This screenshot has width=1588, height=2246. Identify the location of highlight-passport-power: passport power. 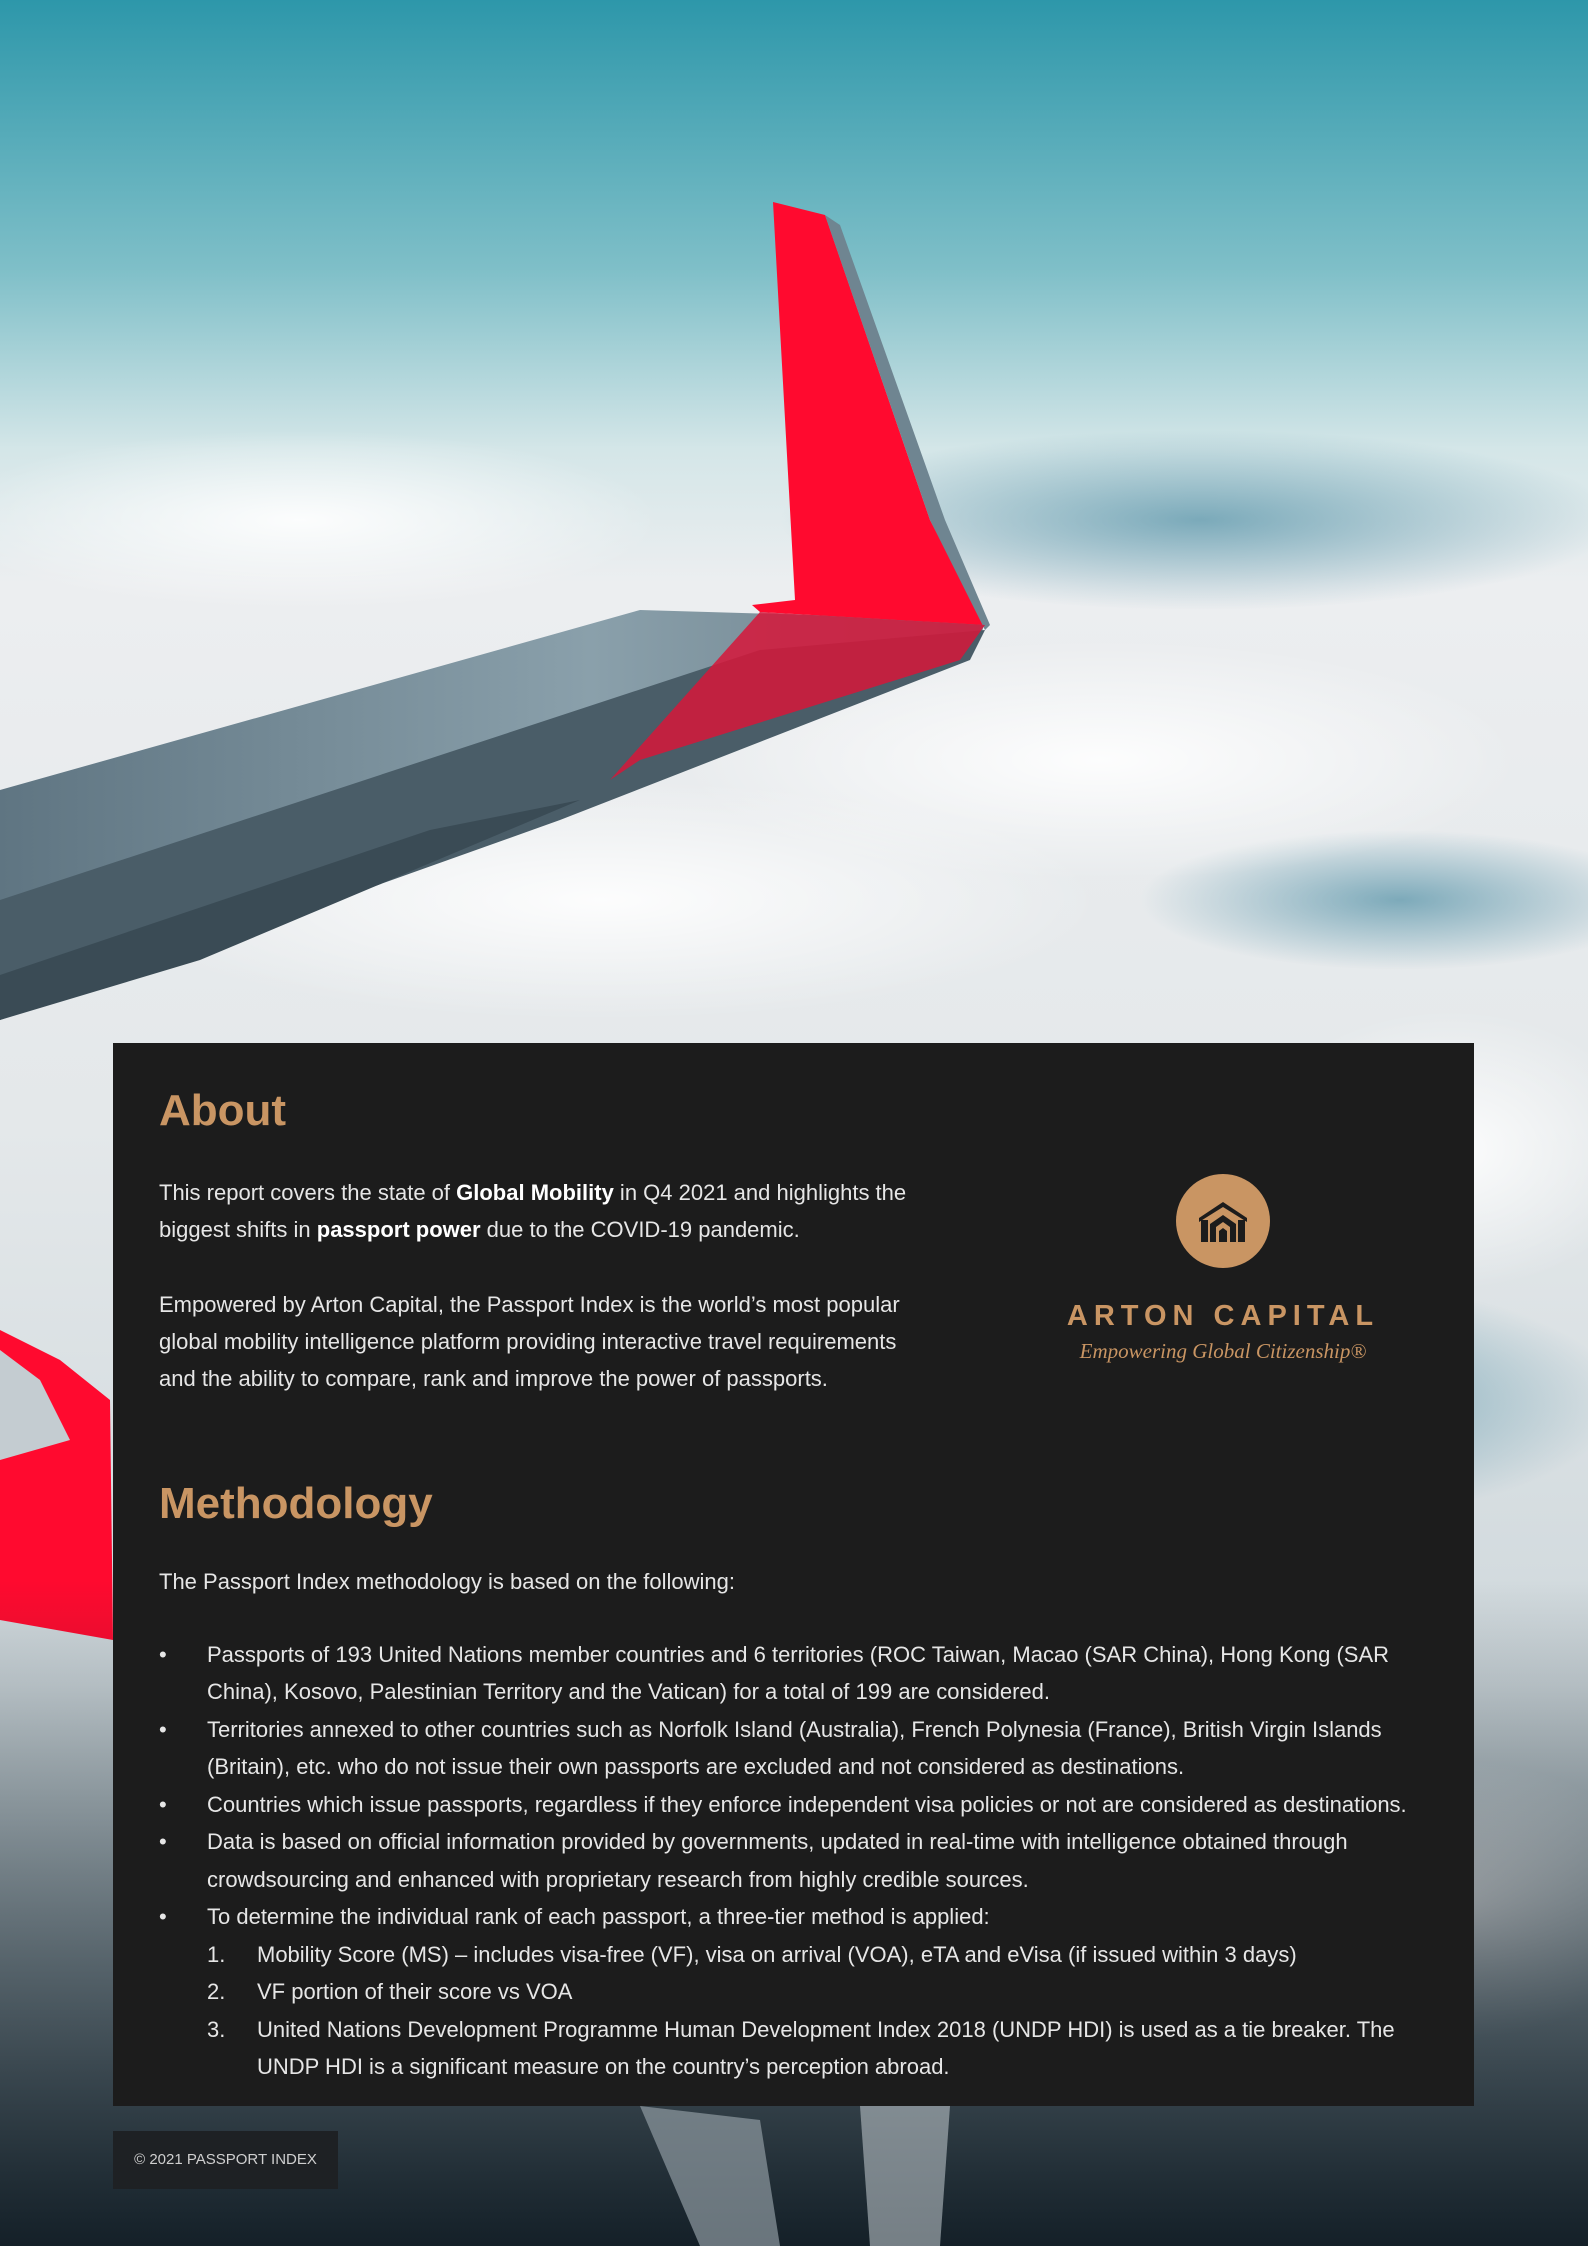
(398, 1229).